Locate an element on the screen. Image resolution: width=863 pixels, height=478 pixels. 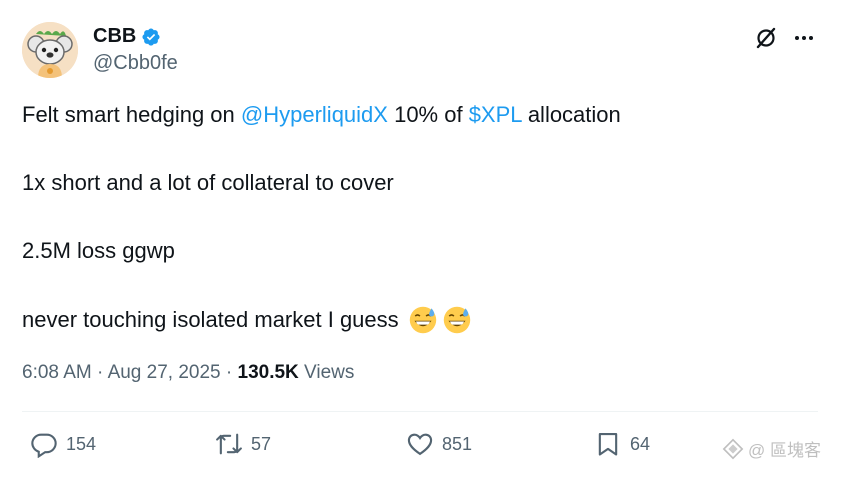
cashtag-link: $XPL is located at coordinates (495, 114).